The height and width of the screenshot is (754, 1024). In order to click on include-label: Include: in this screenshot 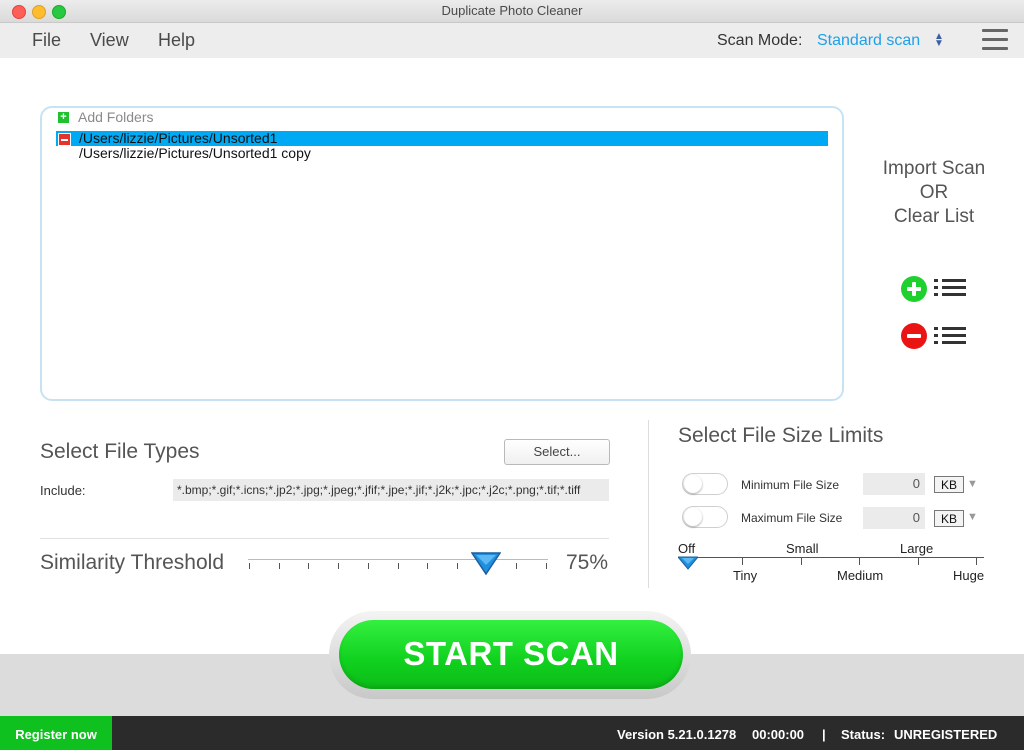, I will do `click(63, 490)`.